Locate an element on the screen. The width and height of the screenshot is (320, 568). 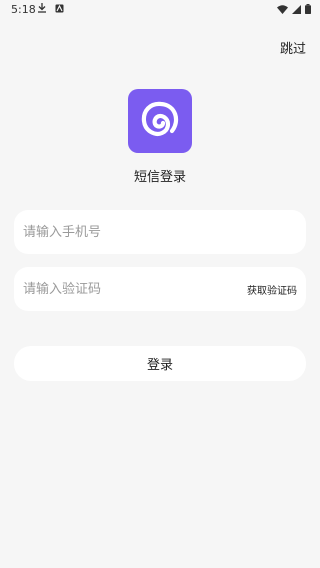
status-bar: 5:18 is located at coordinates (160, 10).